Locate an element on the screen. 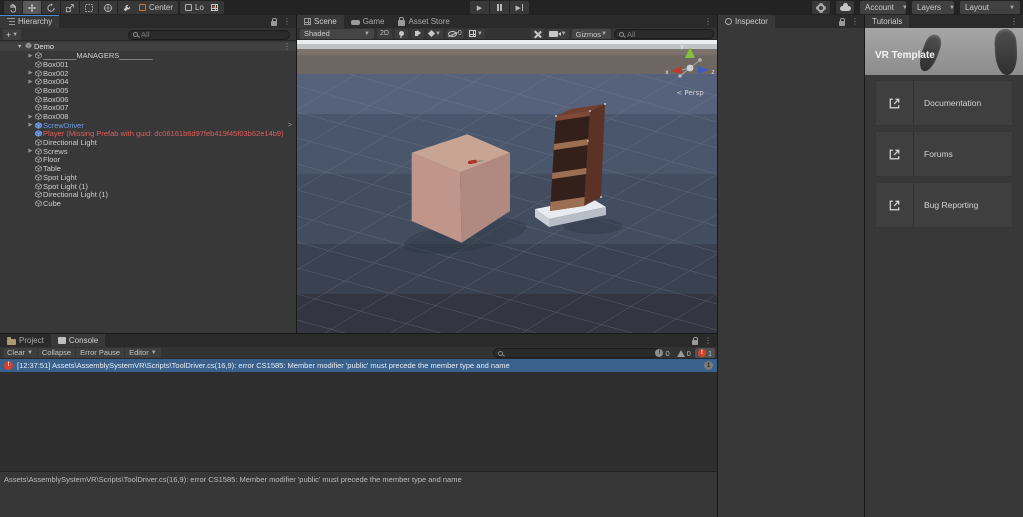 This screenshot has height=517, width=1023. scene-effects-dropdown: ▼ is located at coordinates (434, 33).